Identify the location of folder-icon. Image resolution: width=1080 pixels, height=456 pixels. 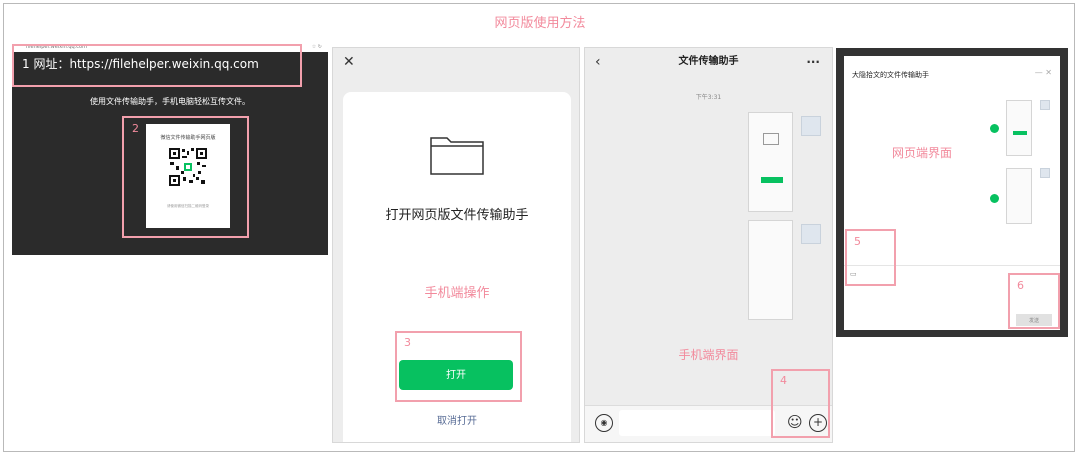
(457, 156).